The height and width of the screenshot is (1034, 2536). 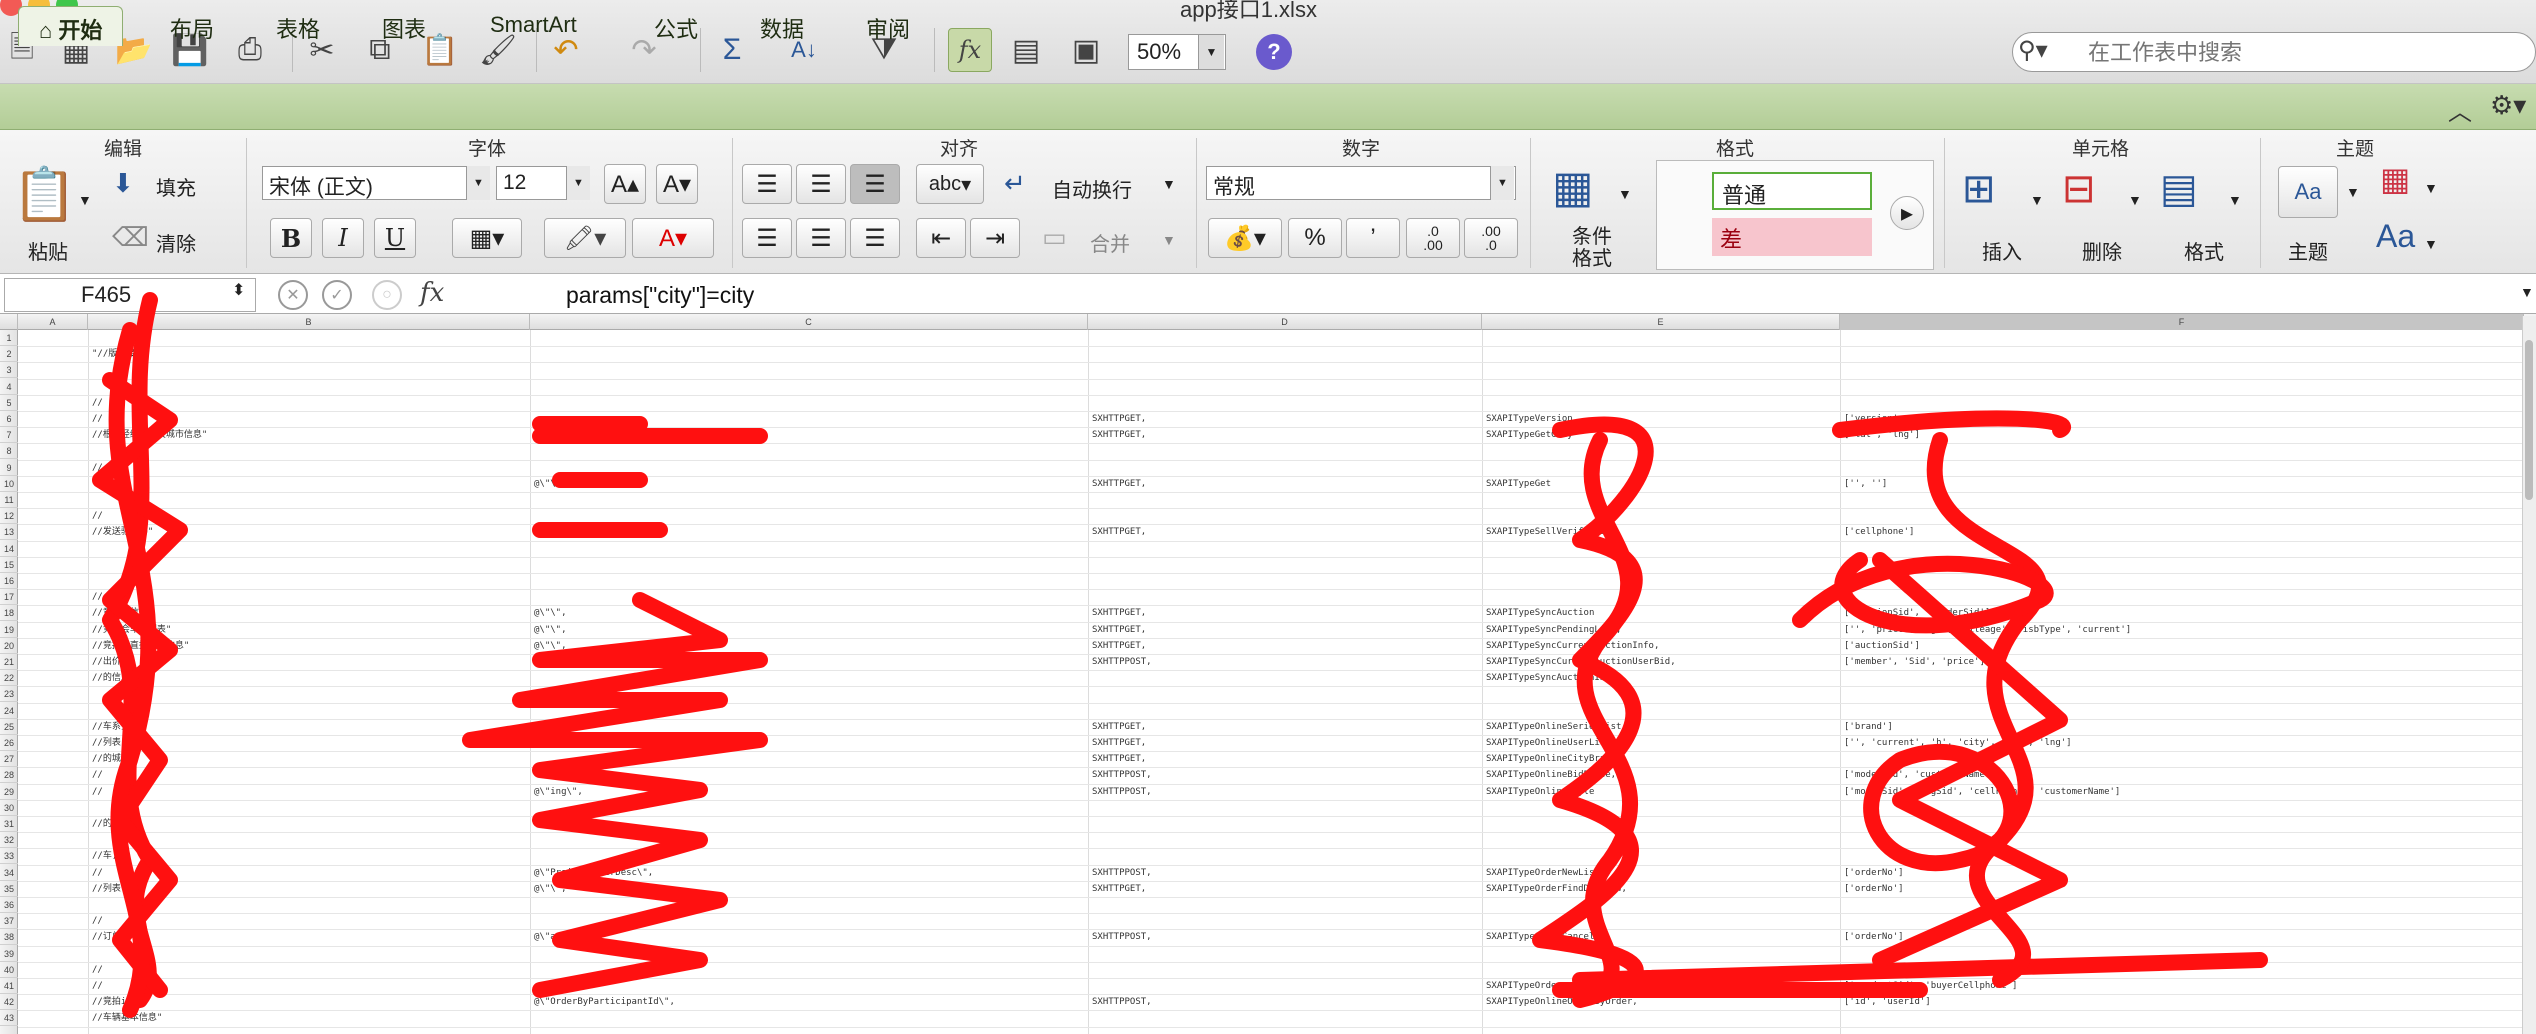 I want to click on cell-d7: SXHTTPGET,, so click(x=1119, y=435).